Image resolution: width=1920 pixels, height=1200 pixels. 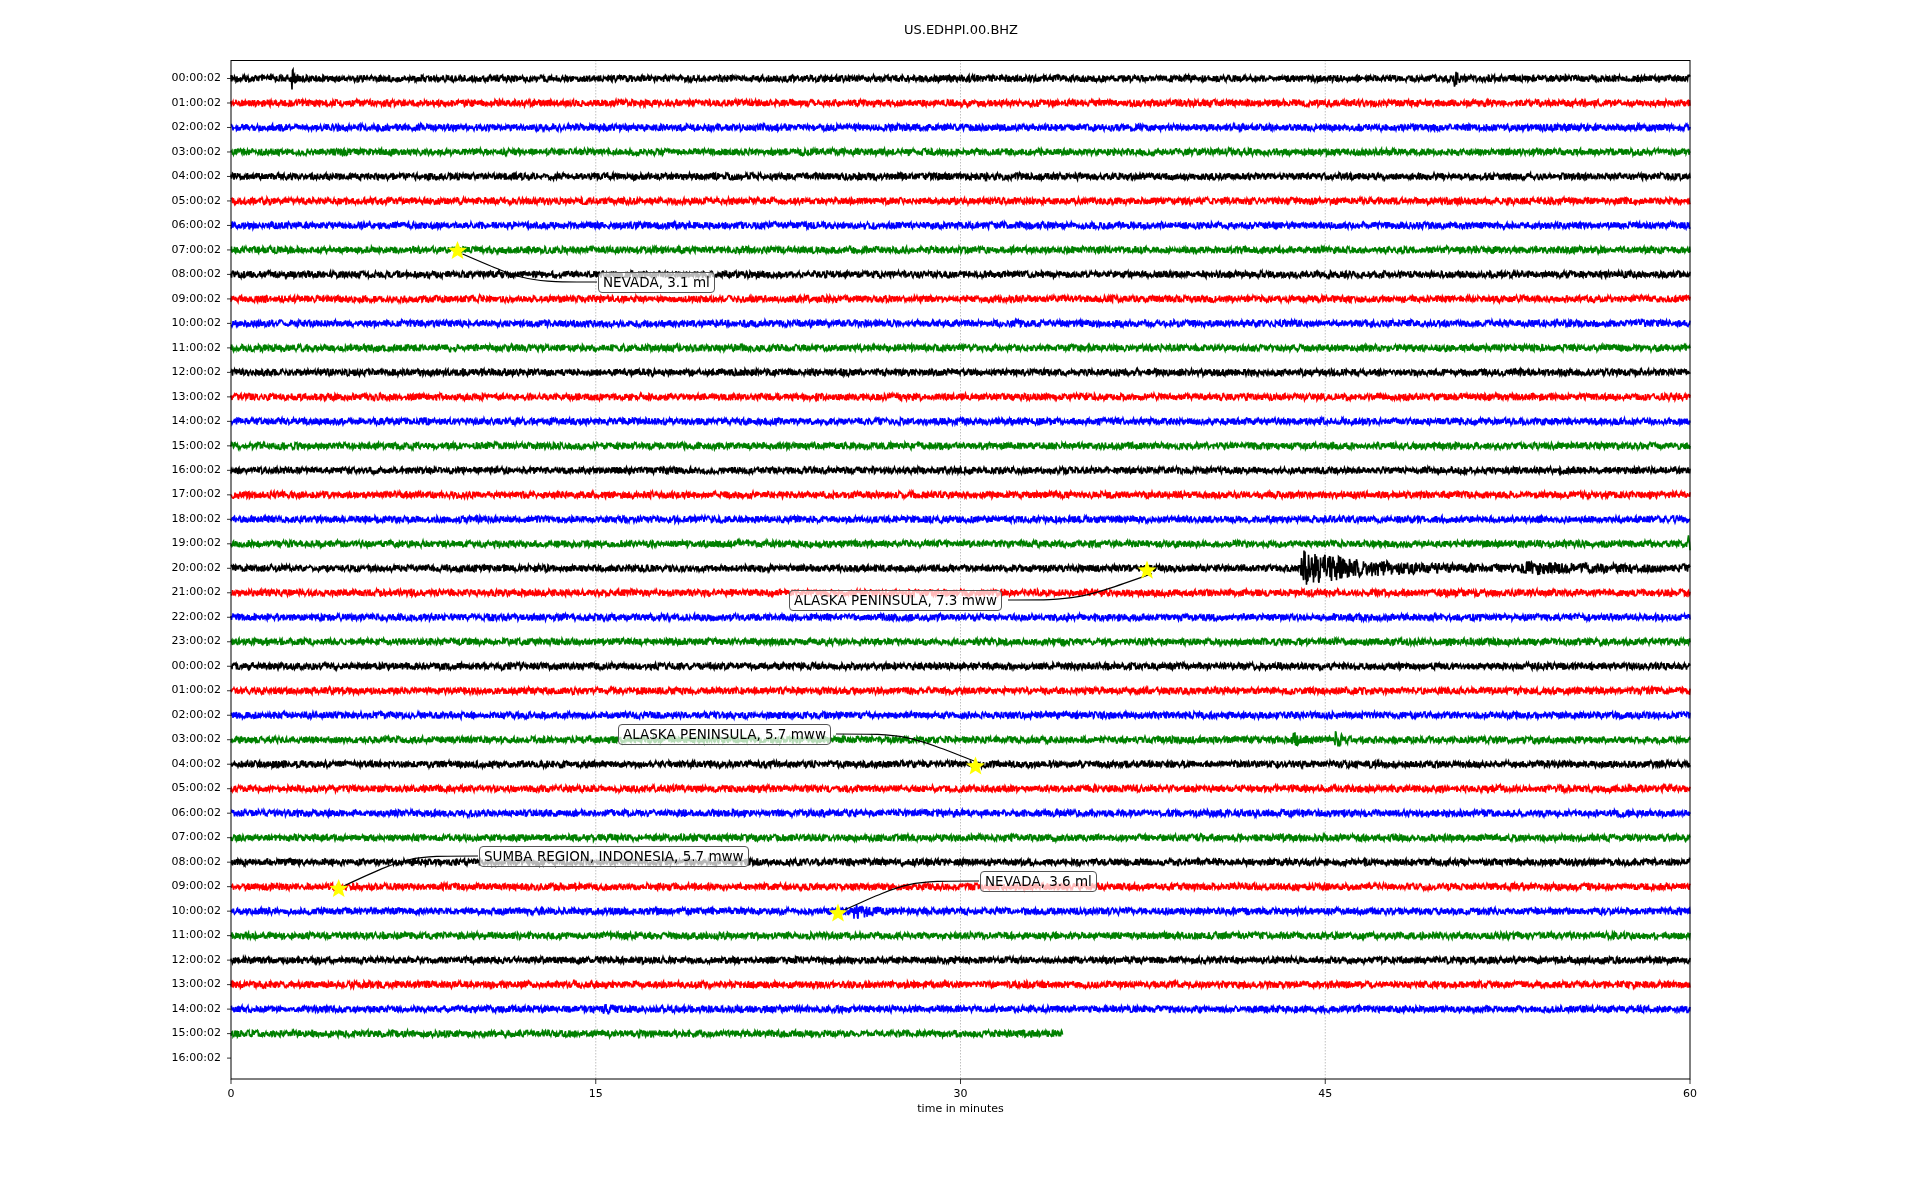 What do you see at coordinates (595, 1093) in the screenshot?
I see `x-tick-label: 15` at bounding box center [595, 1093].